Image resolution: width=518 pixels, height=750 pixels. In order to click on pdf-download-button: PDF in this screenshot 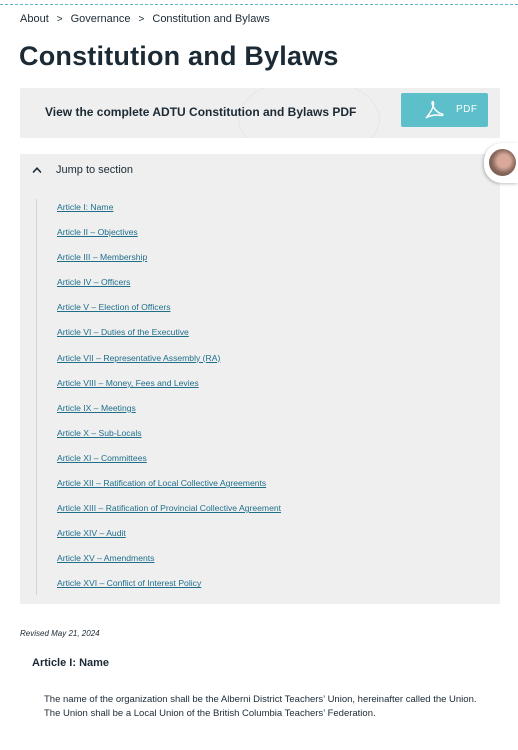, I will do `click(444, 110)`.